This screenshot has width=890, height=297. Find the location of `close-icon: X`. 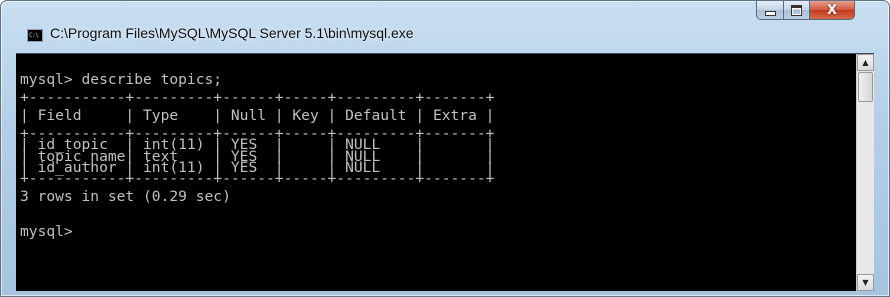

close-icon: X is located at coordinates (832, 10).